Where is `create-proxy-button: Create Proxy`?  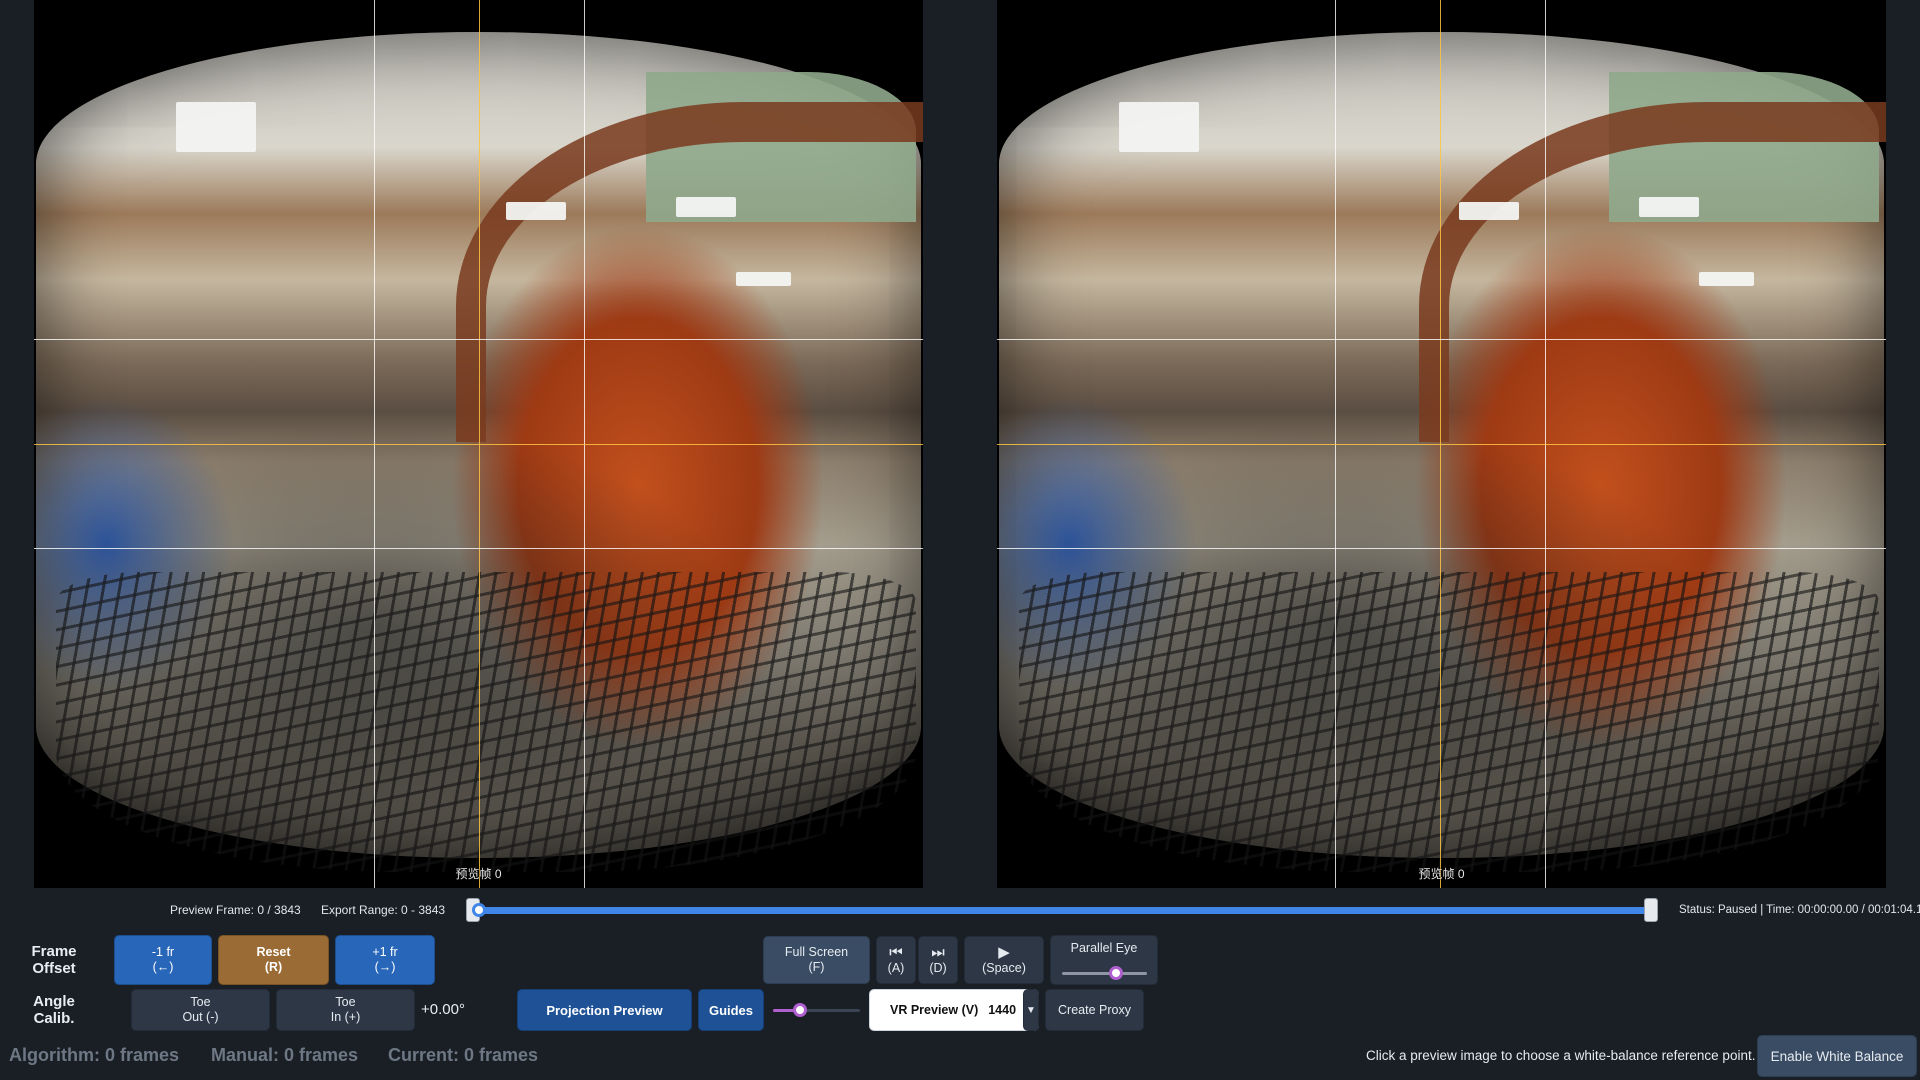 create-proxy-button: Create Proxy is located at coordinates (1094, 1010).